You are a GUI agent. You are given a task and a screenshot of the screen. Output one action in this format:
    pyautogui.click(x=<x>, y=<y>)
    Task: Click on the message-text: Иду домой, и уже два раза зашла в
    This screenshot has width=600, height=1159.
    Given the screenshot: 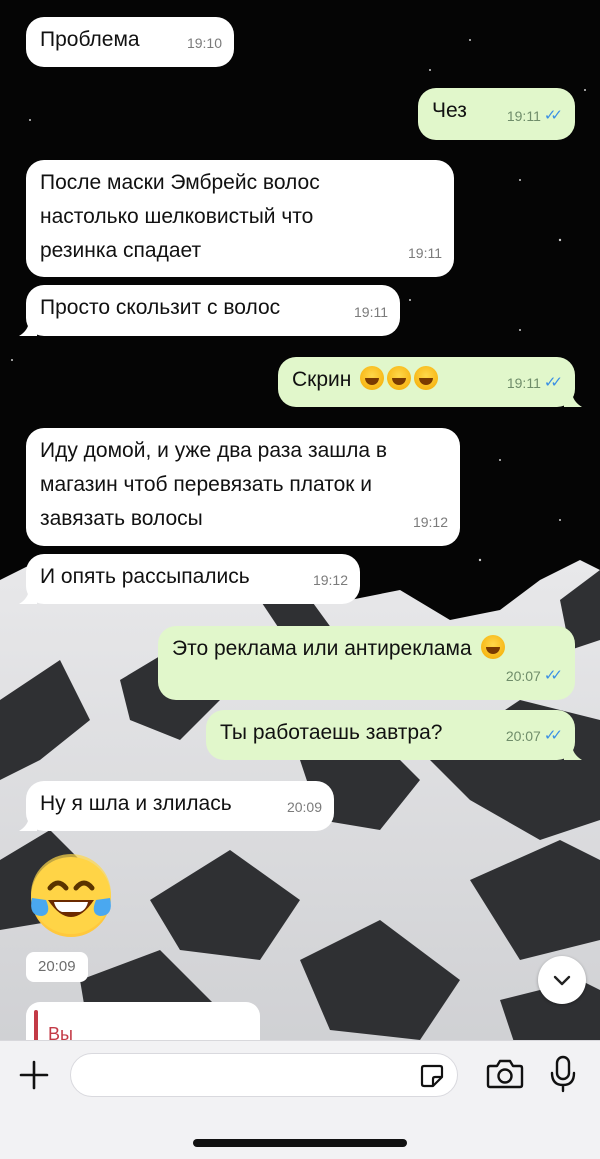 What is the action you would take?
    pyautogui.click(x=214, y=450)
    